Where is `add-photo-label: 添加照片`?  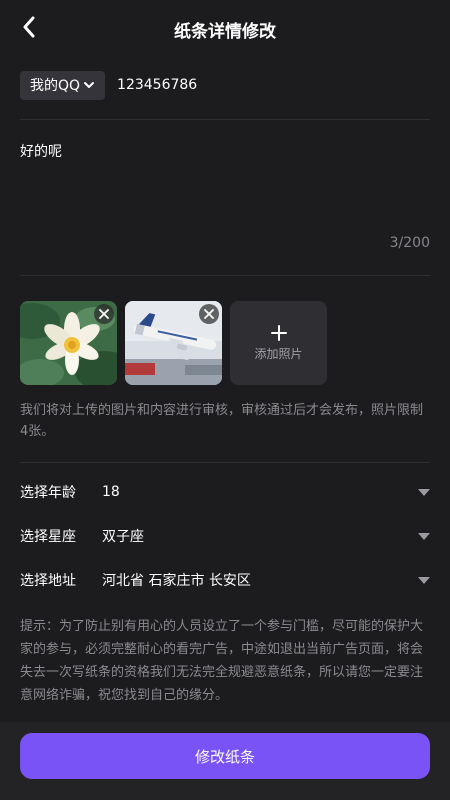
add-photo-label: 添加照片 is located at coordinates (278, 353).